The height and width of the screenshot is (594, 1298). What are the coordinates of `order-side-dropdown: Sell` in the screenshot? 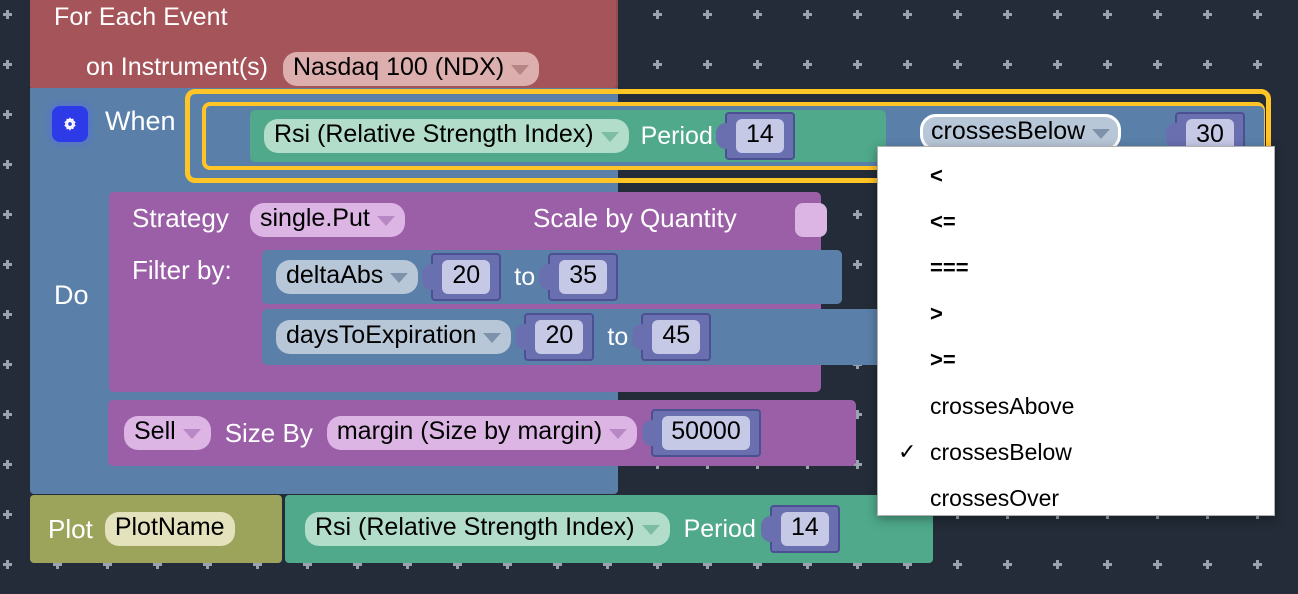 It's located at (167, 433).